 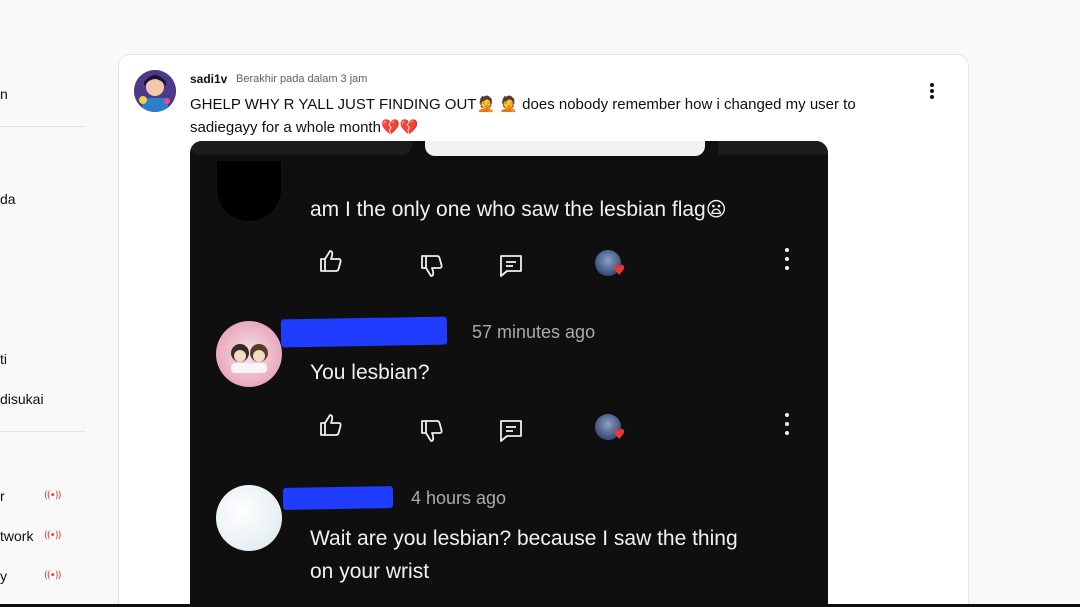 I want to click on comment-timestamp: 4 hours ago, so click(x=459, y=498).